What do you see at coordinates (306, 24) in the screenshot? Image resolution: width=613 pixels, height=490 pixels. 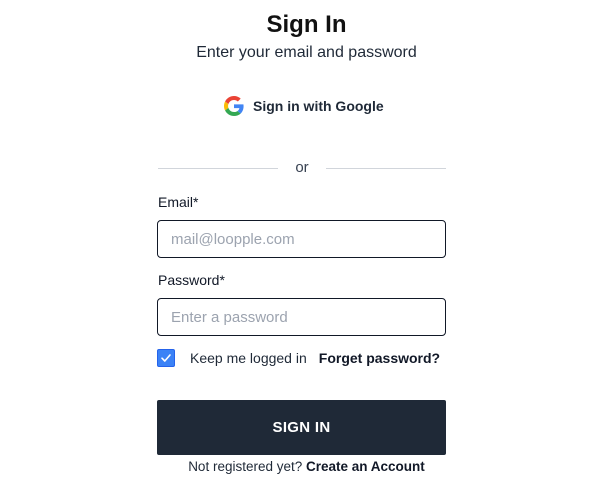 I see `page-title: Sign In` at bounding box center [306, 24].